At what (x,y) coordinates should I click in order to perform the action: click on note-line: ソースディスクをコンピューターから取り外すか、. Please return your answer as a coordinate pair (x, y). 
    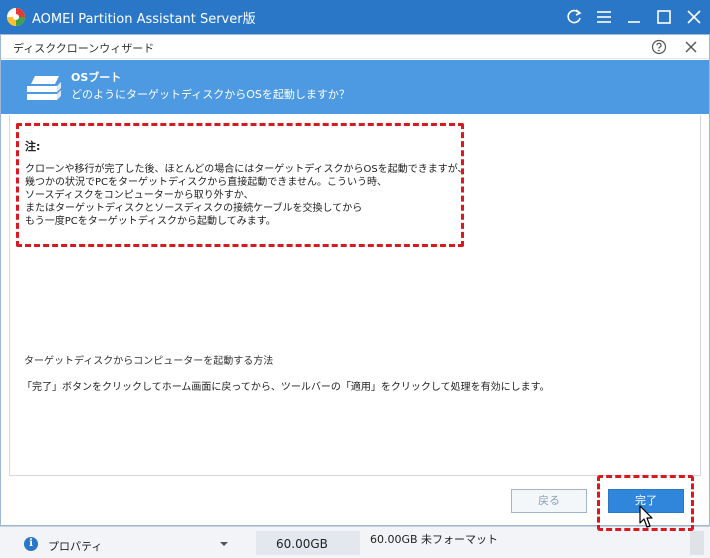
    Looking at the image, I should click on (139, 195).